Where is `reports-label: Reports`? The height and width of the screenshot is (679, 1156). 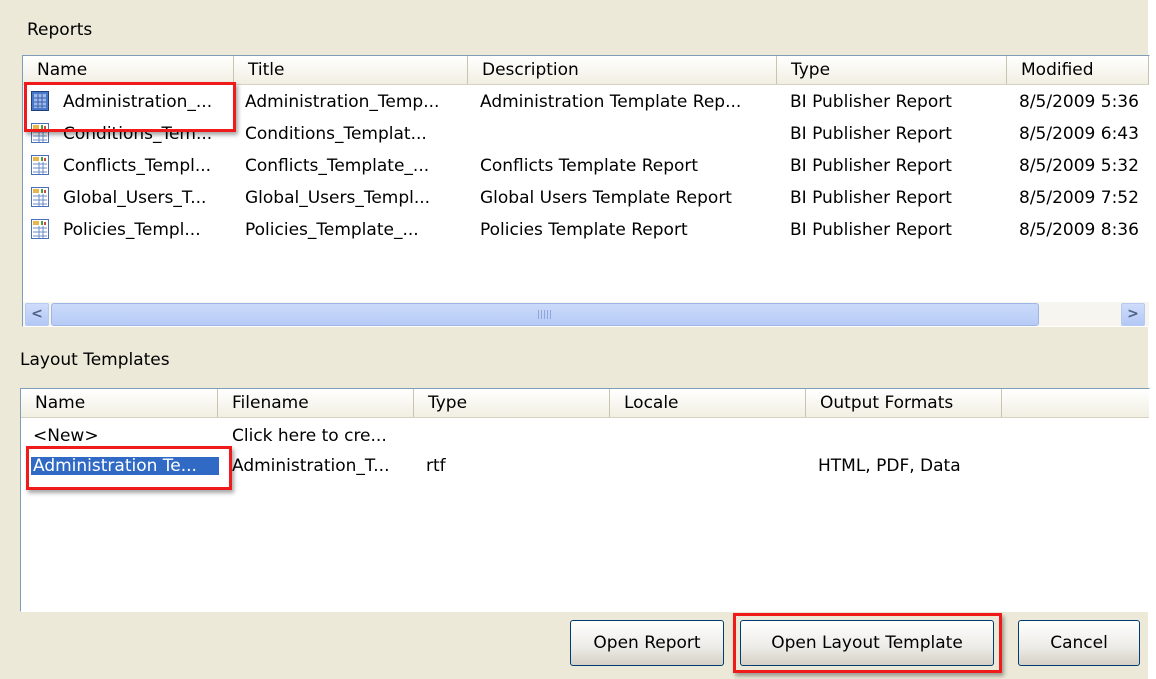 reports-label: Reports is located at coordinates (60, 30).